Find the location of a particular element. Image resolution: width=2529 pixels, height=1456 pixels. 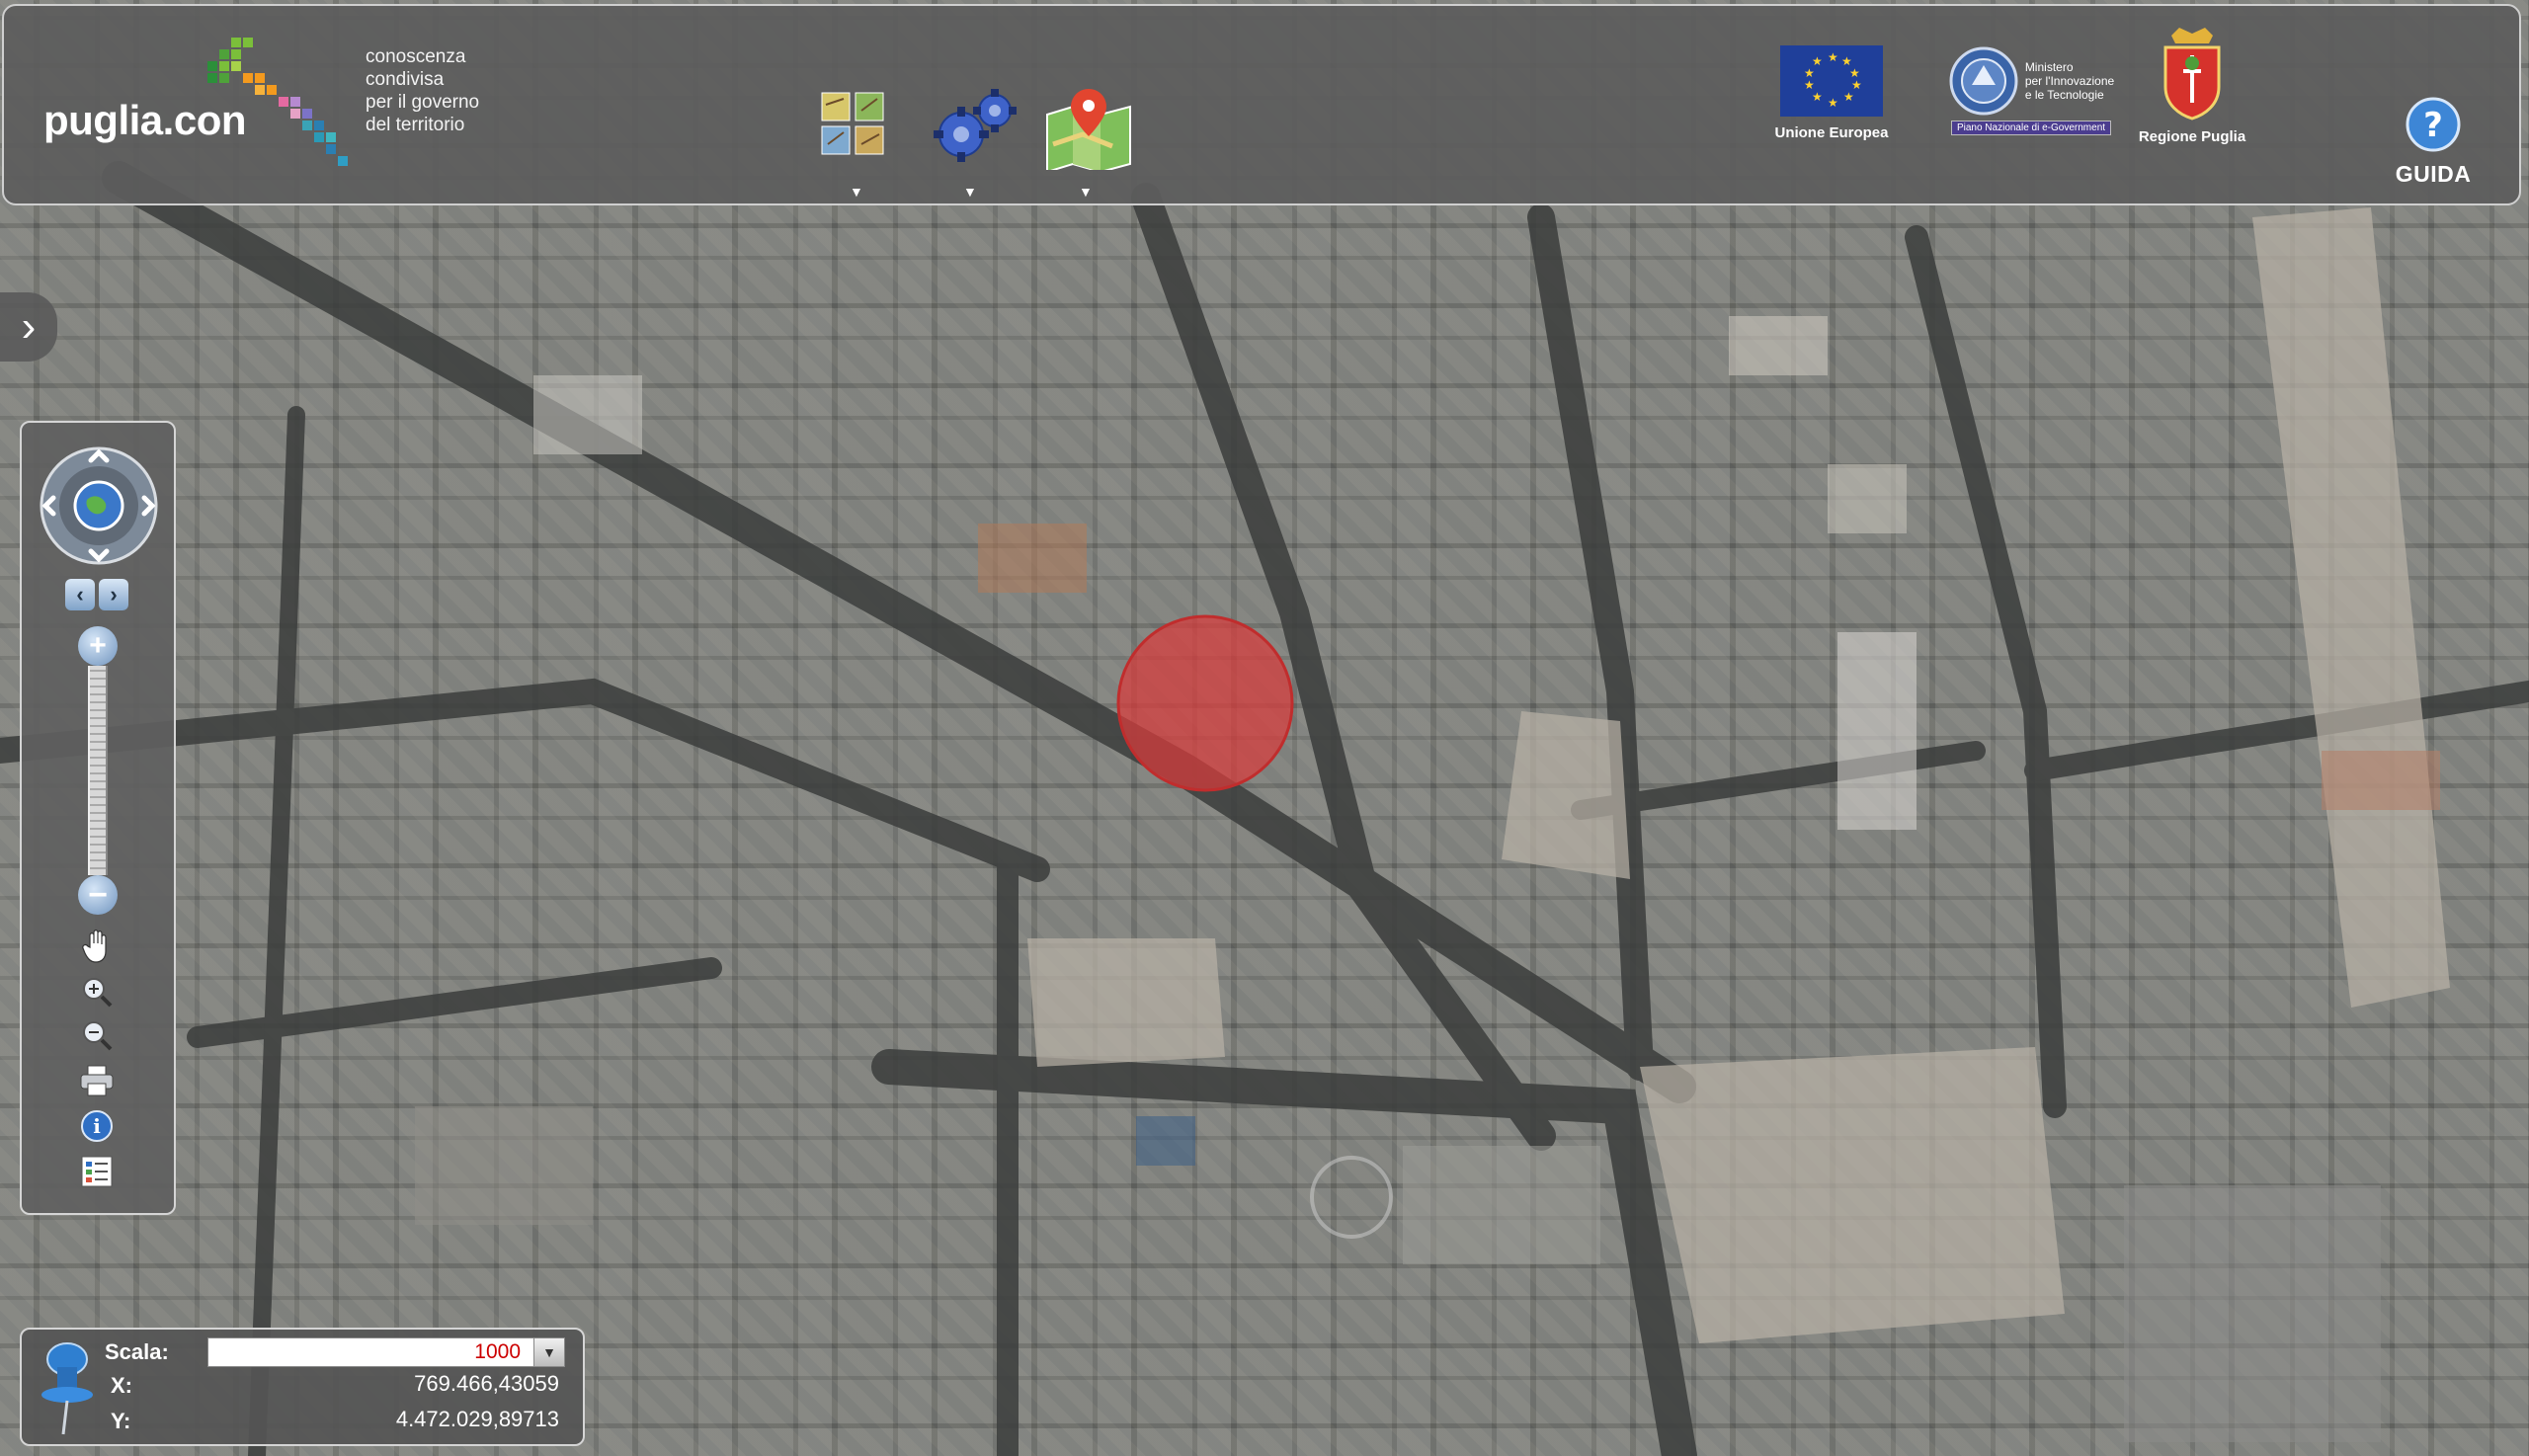

svg-text: i is located at coordinates (97, 1126).